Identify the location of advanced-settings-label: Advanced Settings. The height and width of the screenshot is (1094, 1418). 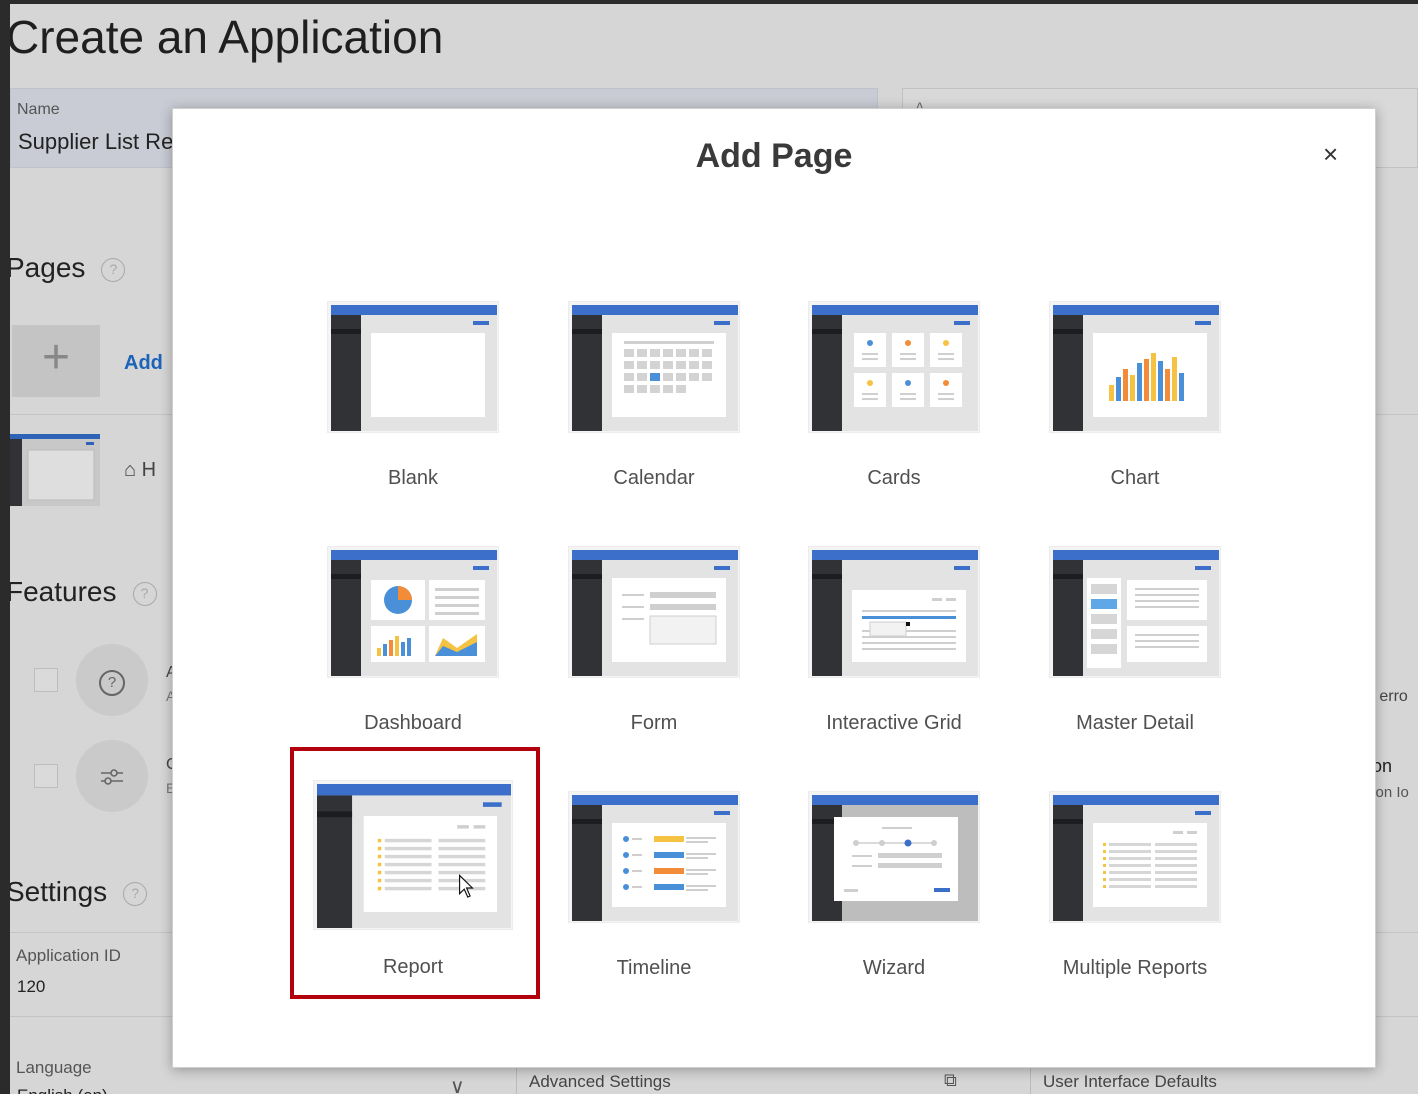
(600, 1082).